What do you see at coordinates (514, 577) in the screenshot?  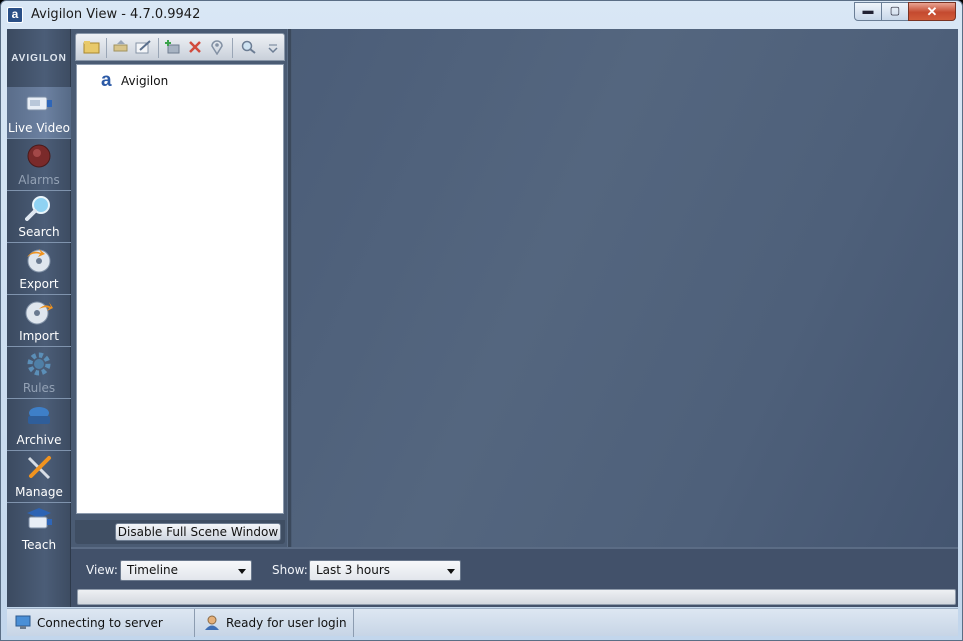 I see `timeline-controls: View: Timeline Show: Last 3 hours` at bounding box center [514, 577].